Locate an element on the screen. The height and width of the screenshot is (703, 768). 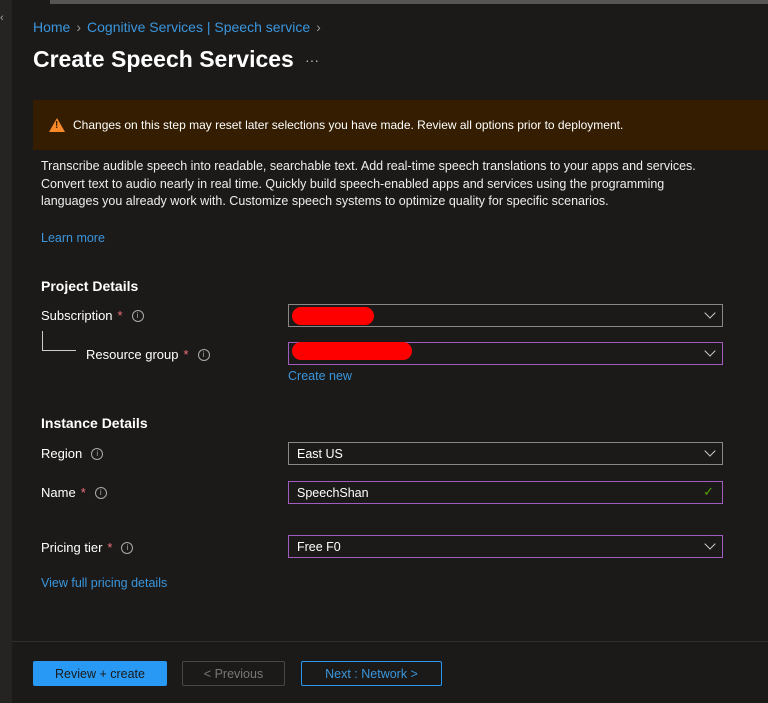
pricing-value: Free F0 is located at coordinates (319, 546).